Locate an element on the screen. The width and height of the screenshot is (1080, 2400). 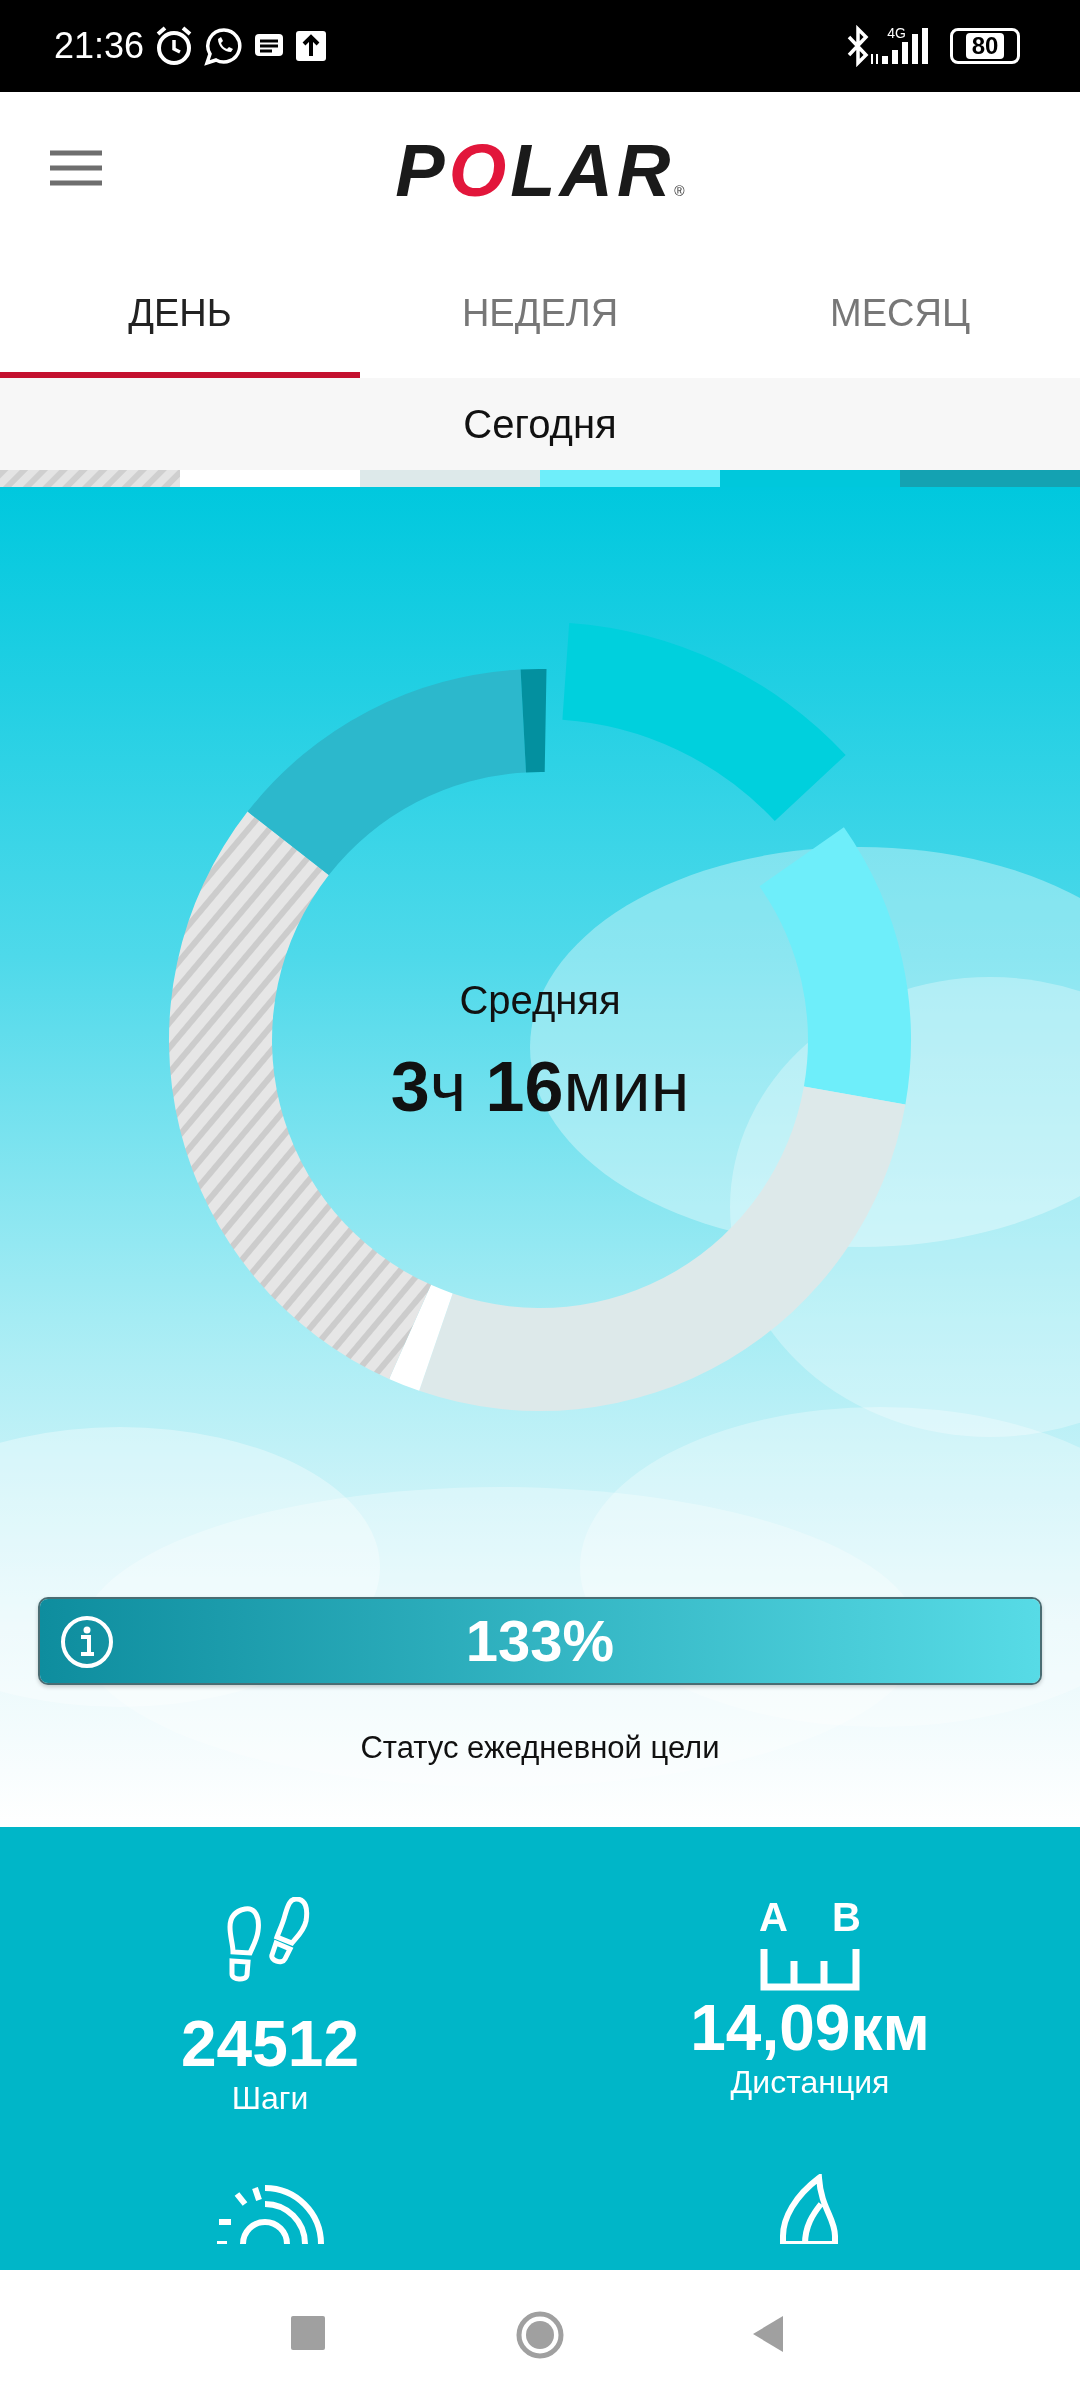
point-label: A is located at coordinates (773, 1917).